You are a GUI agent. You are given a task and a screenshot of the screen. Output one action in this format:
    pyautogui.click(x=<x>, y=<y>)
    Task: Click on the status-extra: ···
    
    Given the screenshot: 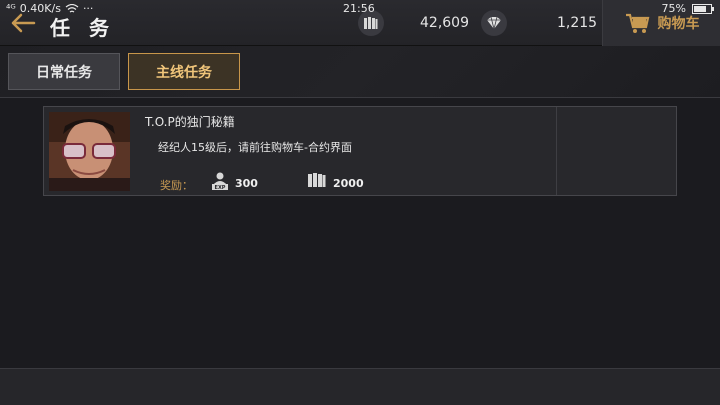 What is the action you would take?
    pyautogui.click(x=88, y=8)
    